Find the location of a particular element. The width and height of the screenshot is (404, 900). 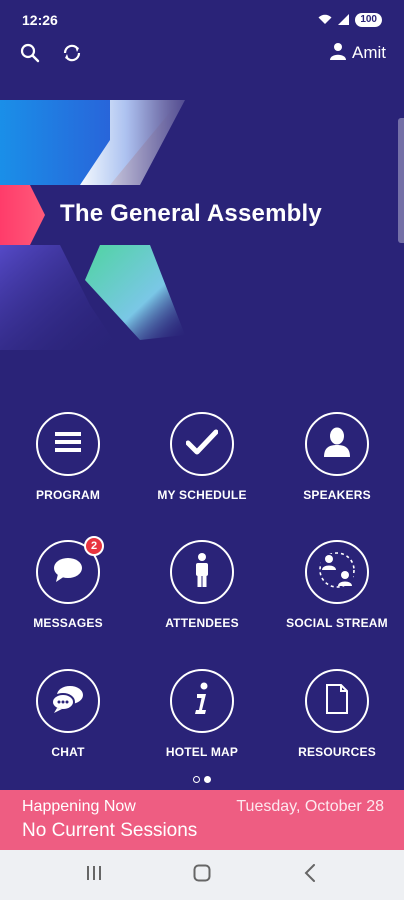

back-icon is located at coordinates (310, 875).